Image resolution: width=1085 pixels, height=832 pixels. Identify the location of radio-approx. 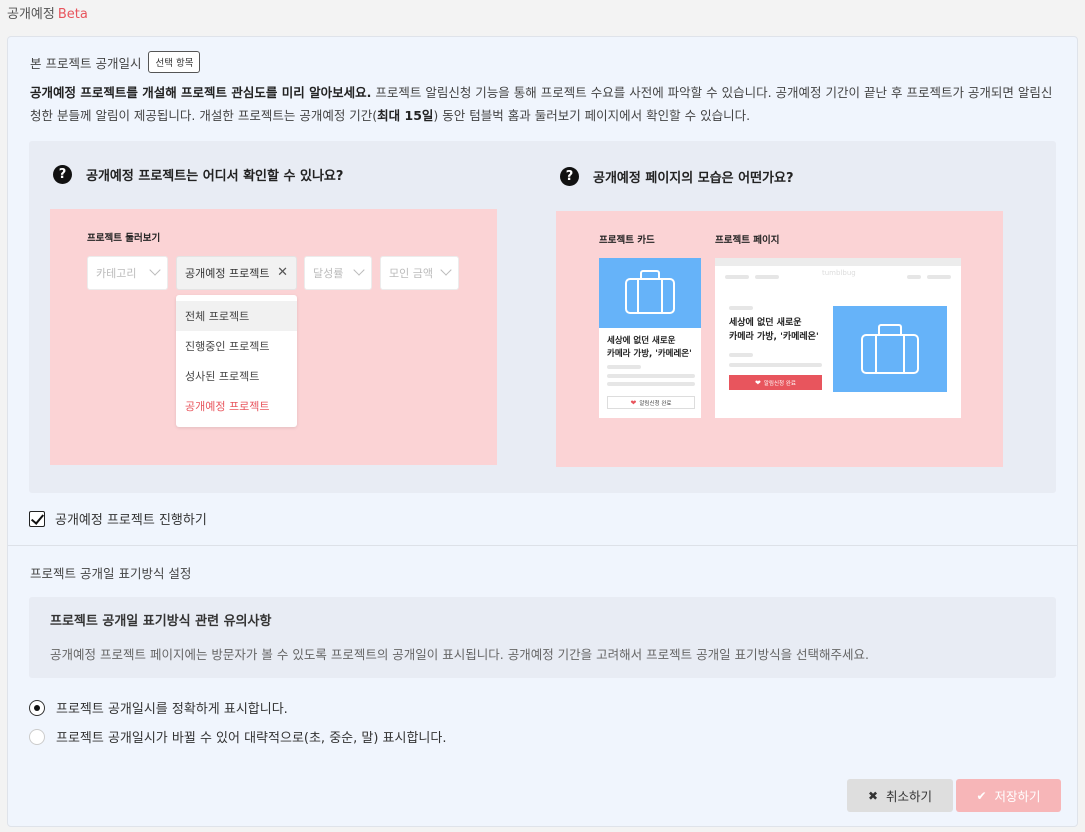
(37, 736).